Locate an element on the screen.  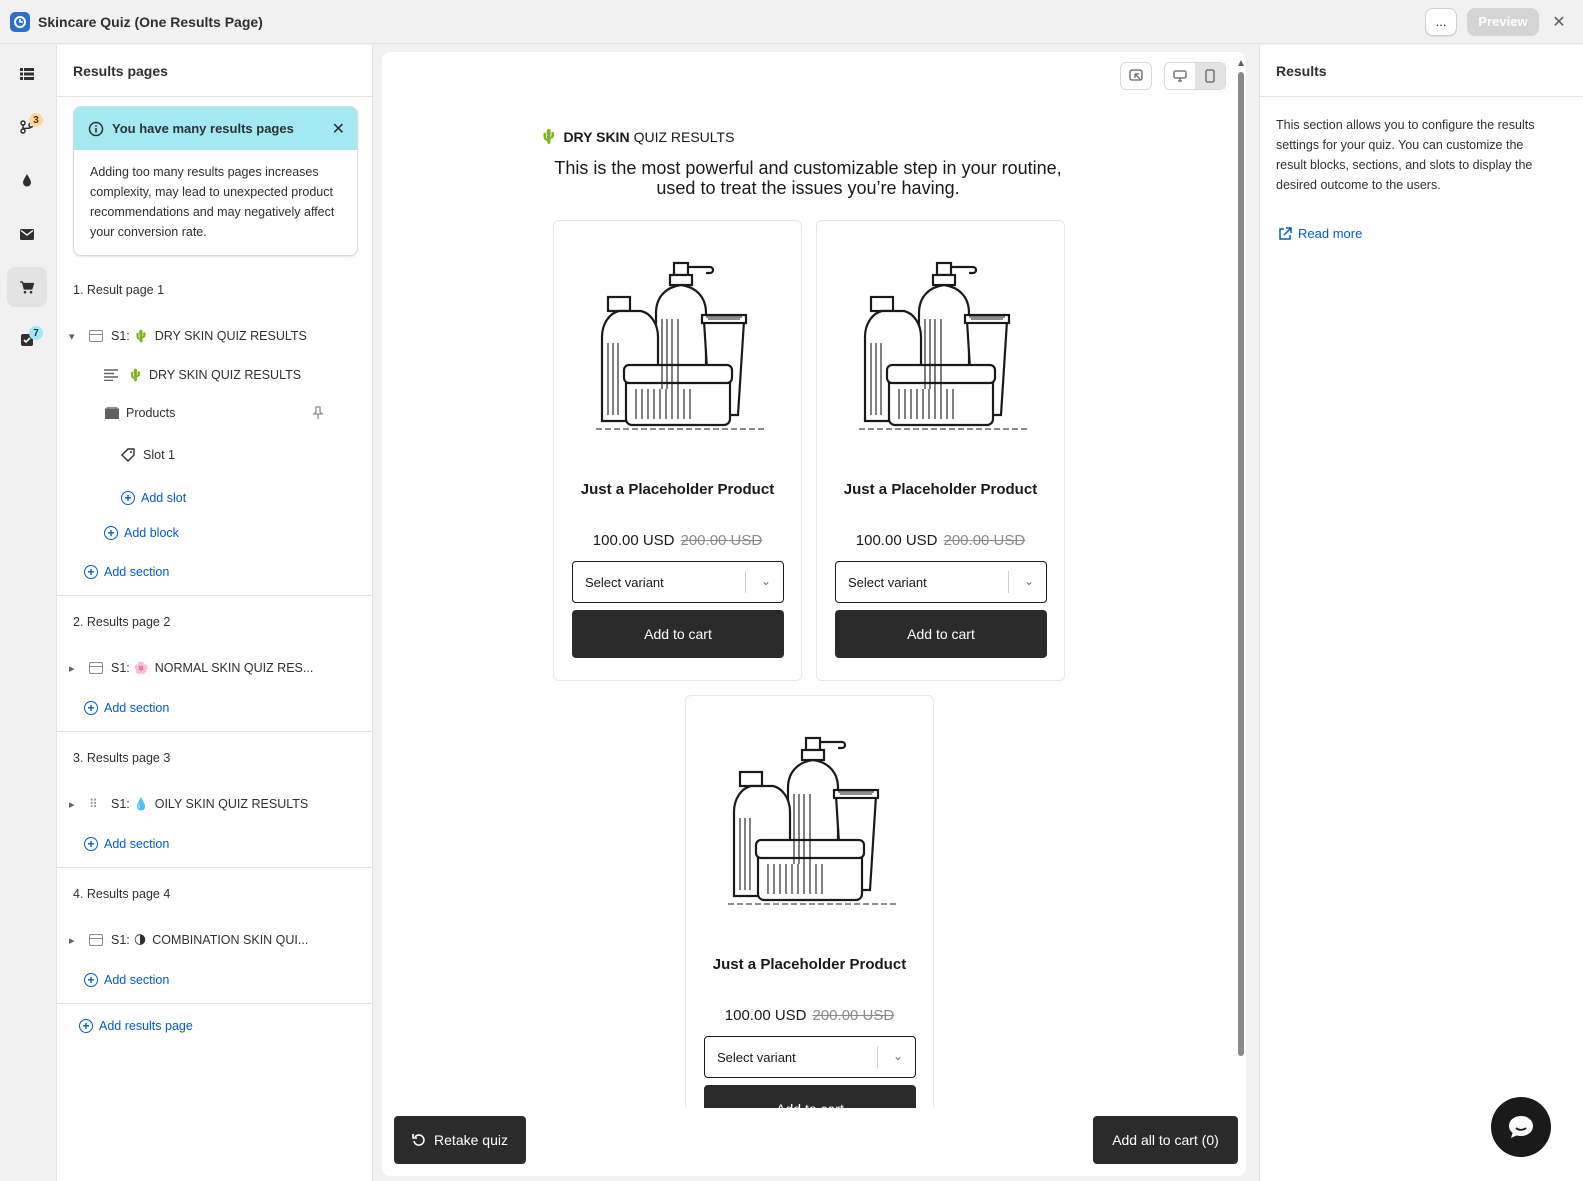
desktop-icon is located at coordinates (1180, 76).